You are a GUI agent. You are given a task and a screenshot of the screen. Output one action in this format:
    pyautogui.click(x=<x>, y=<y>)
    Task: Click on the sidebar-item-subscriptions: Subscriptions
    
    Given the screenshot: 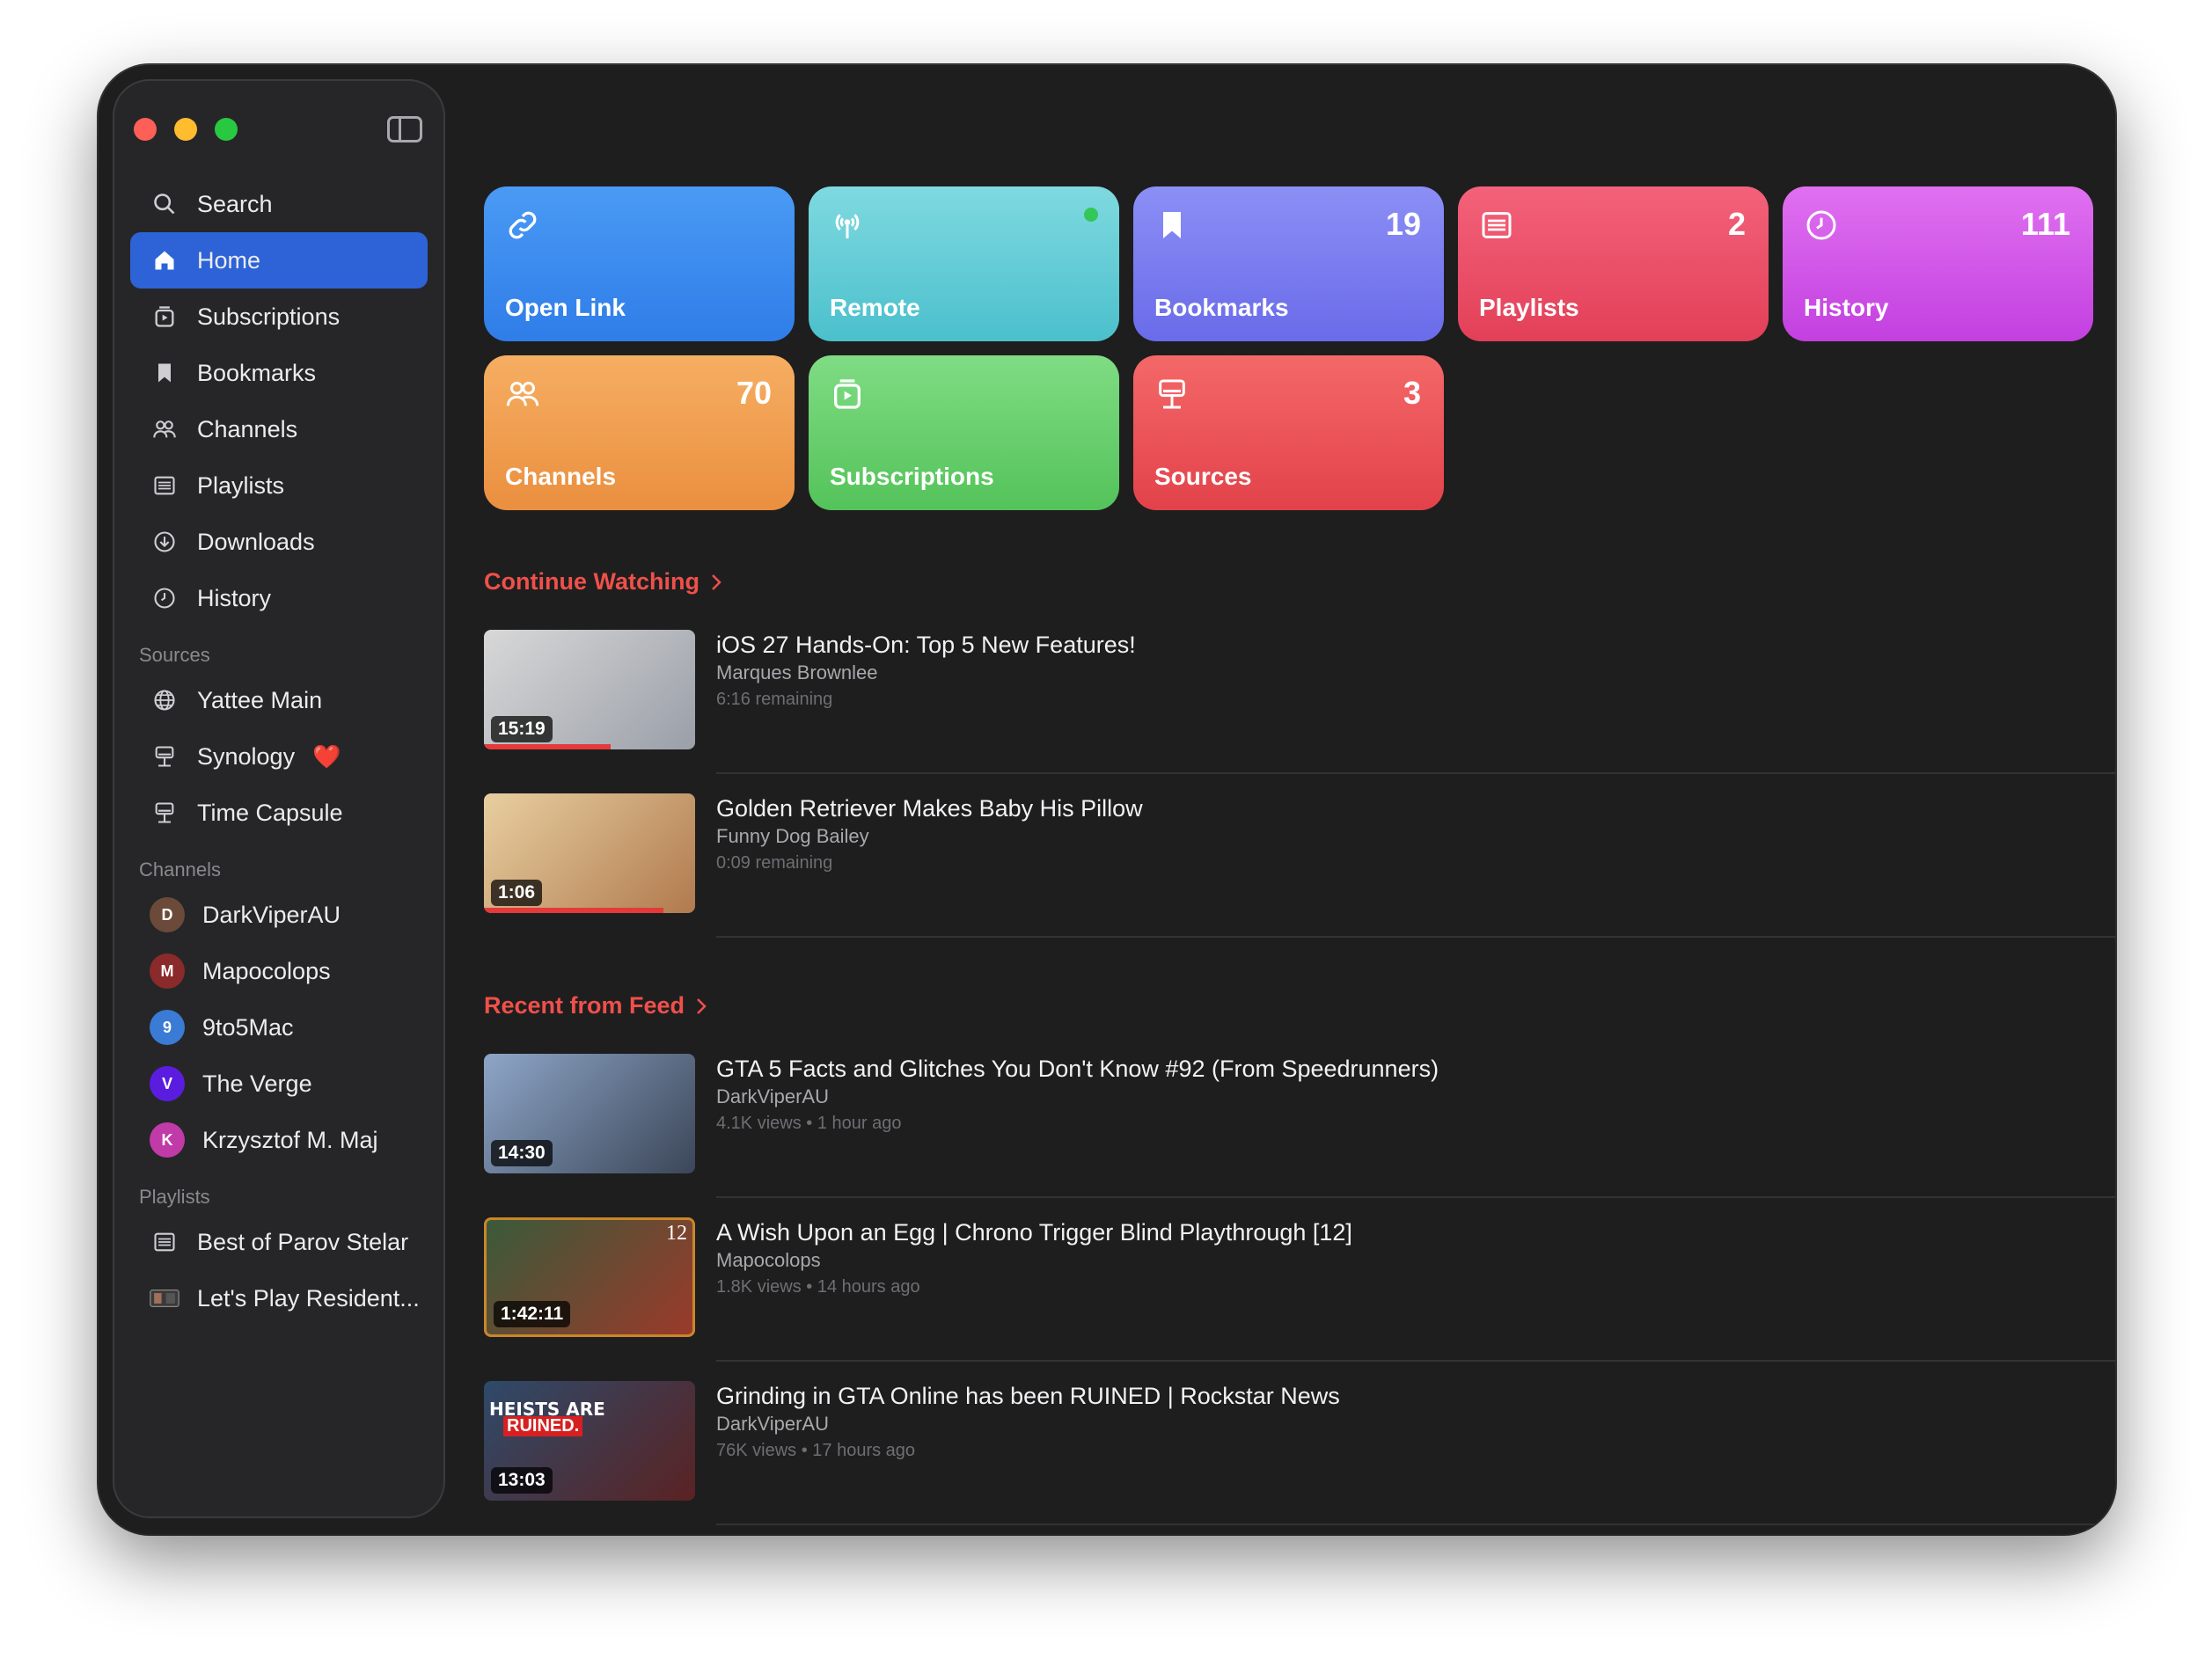 What is the action you would take?
    pyautogui.click(x=279, y=317)
    